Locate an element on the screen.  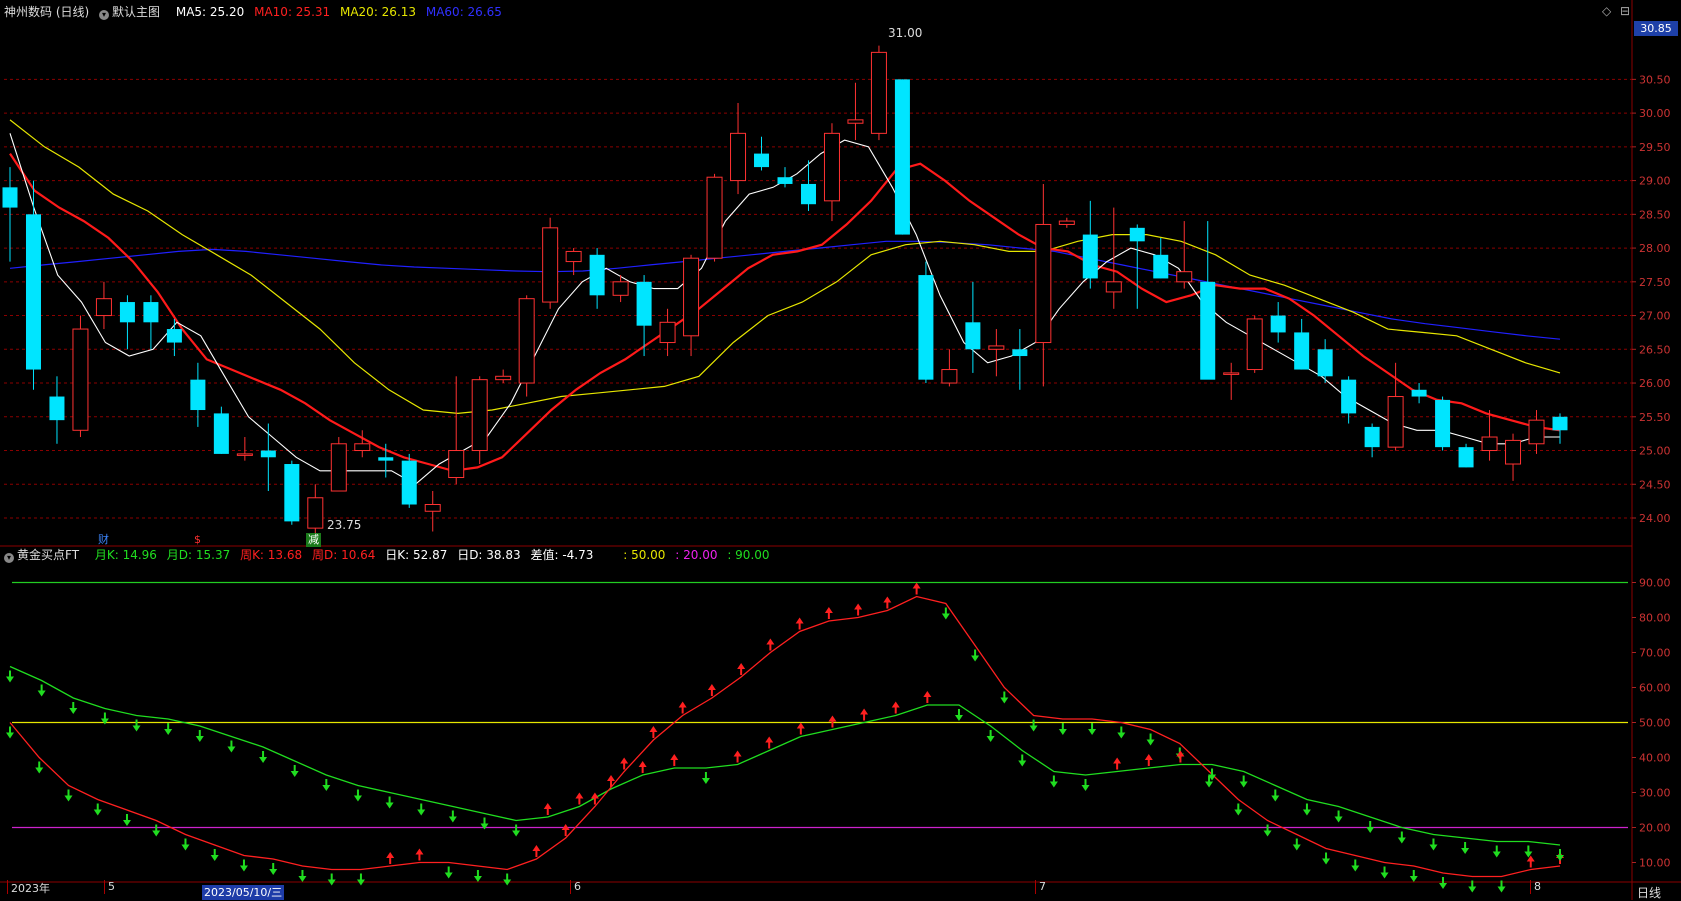
period-button: 日线 is located at coordinates (1649, 892).